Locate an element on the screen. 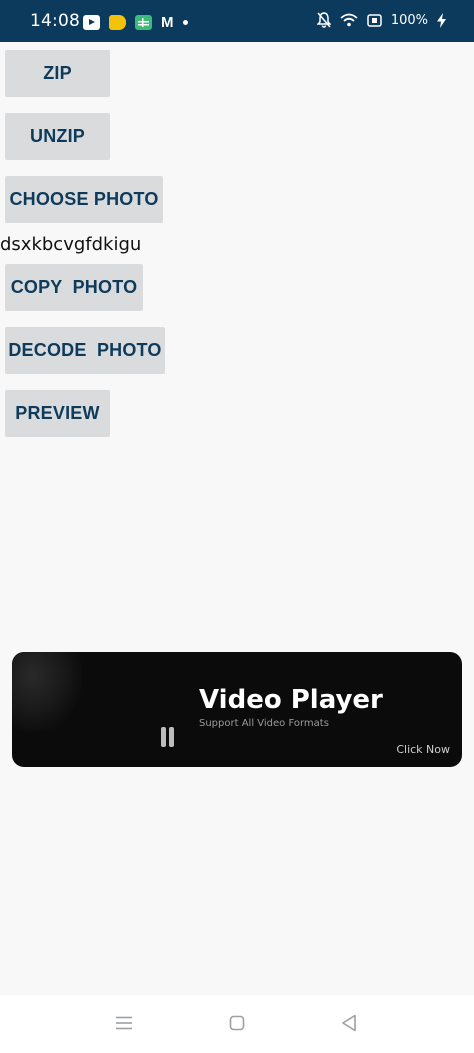  sheets-icon is located at coordinates (143, 22).